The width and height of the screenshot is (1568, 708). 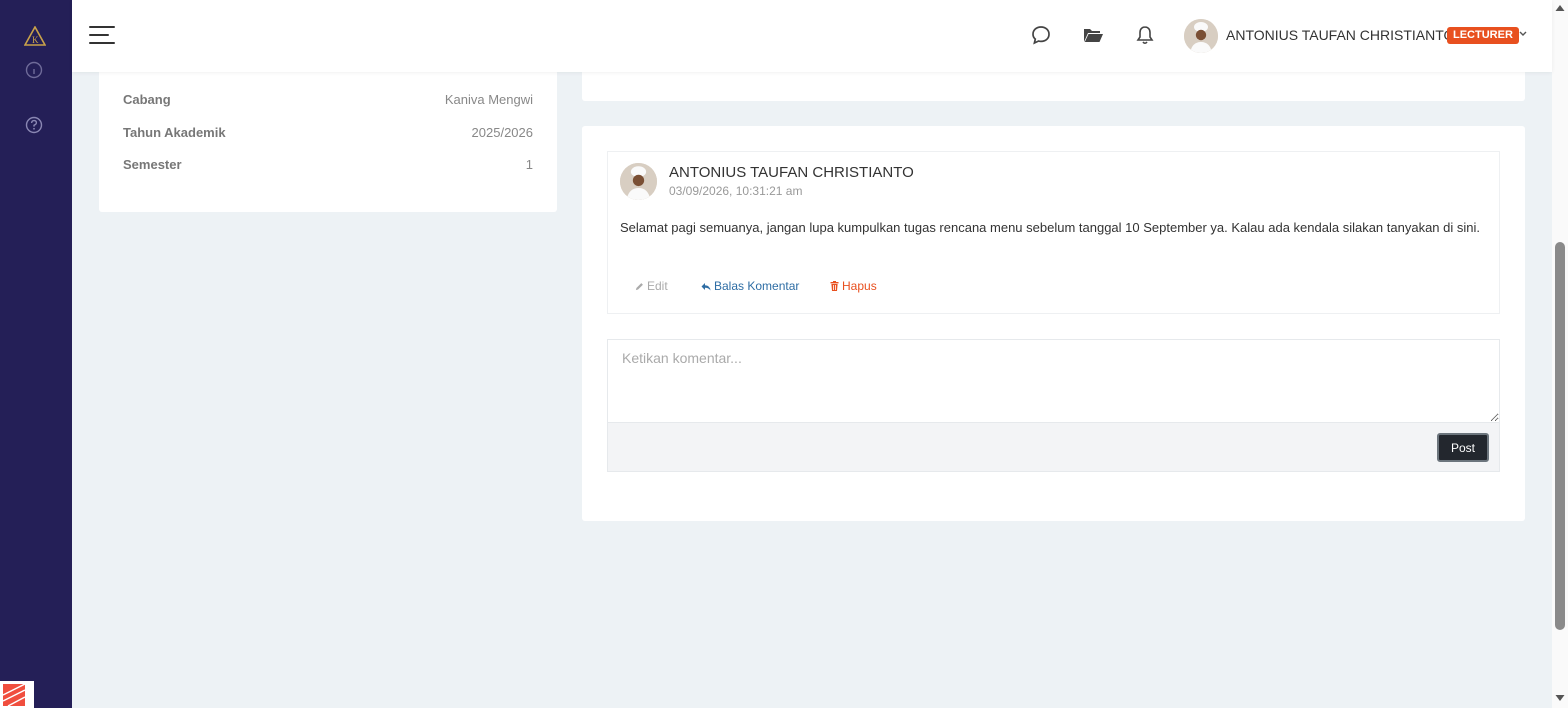 What do you see at coordinates (34, 70) in the screenshot?
I see `info-circle-icon` at bounding box center [34, 70].